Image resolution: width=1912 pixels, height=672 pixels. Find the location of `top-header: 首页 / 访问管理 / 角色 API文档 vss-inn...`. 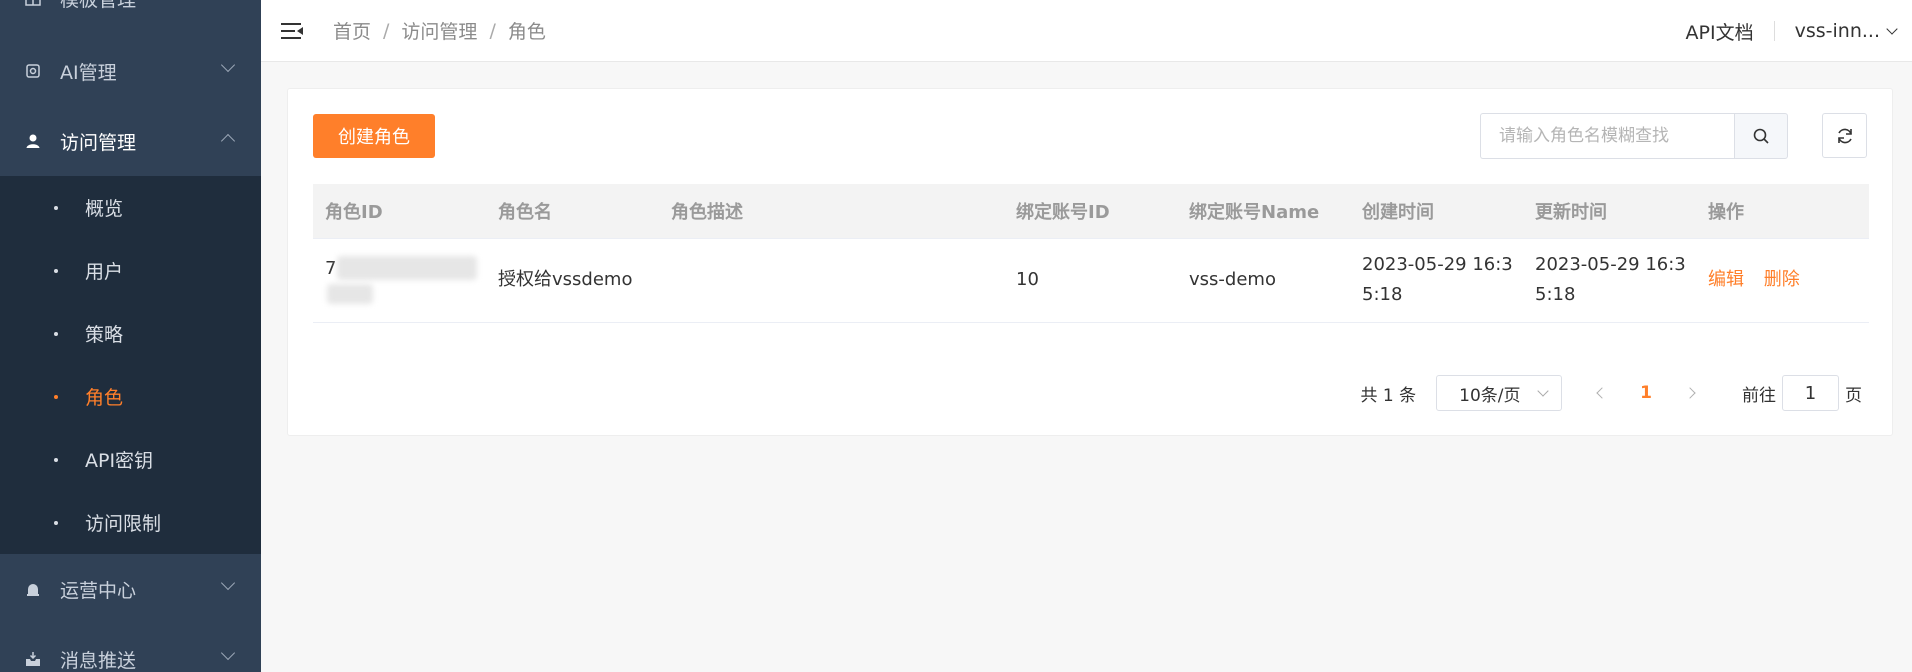

top-header: 首页 / 访问管理 / 角色 API文档 vss-inn... is located at coordinates (1086, 31).